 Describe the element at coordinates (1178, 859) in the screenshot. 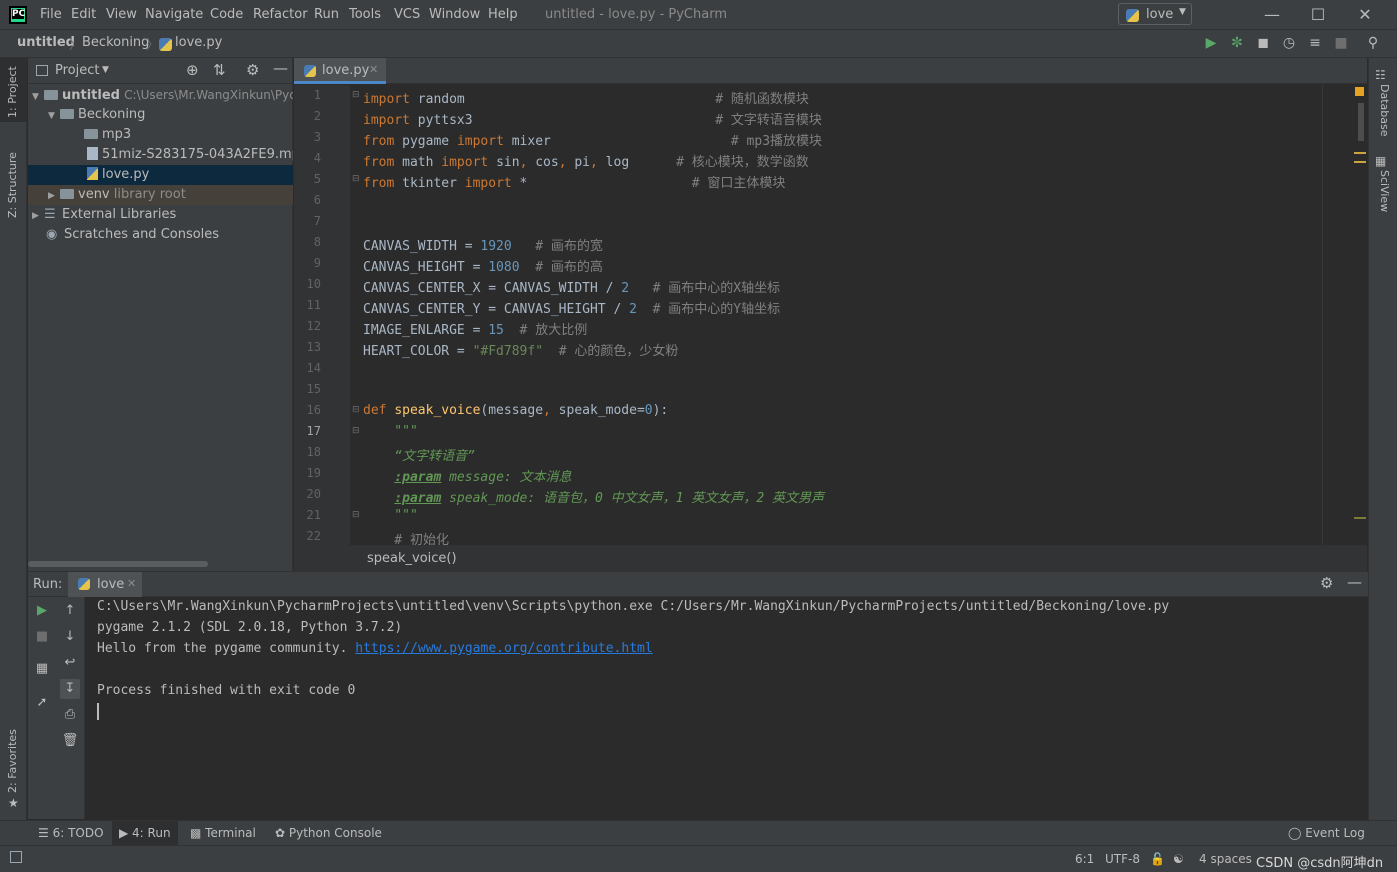

I see `inspector-icon: ☯` at that location.